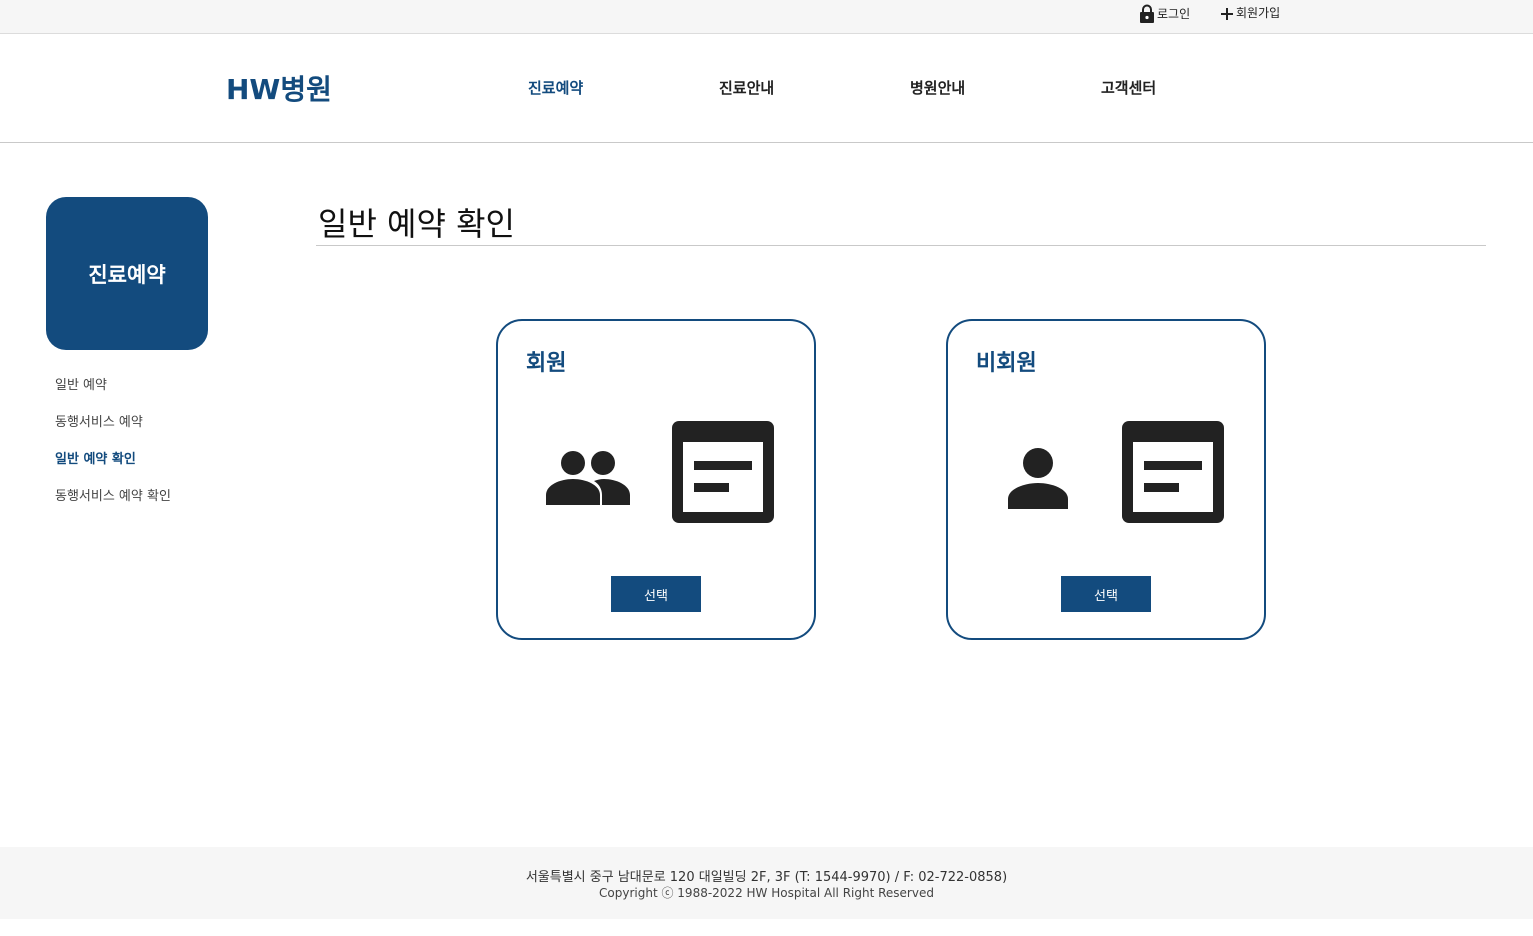  I want to click on sidebar-item-general-check: 일반 예약 확인, so click(95, 457).